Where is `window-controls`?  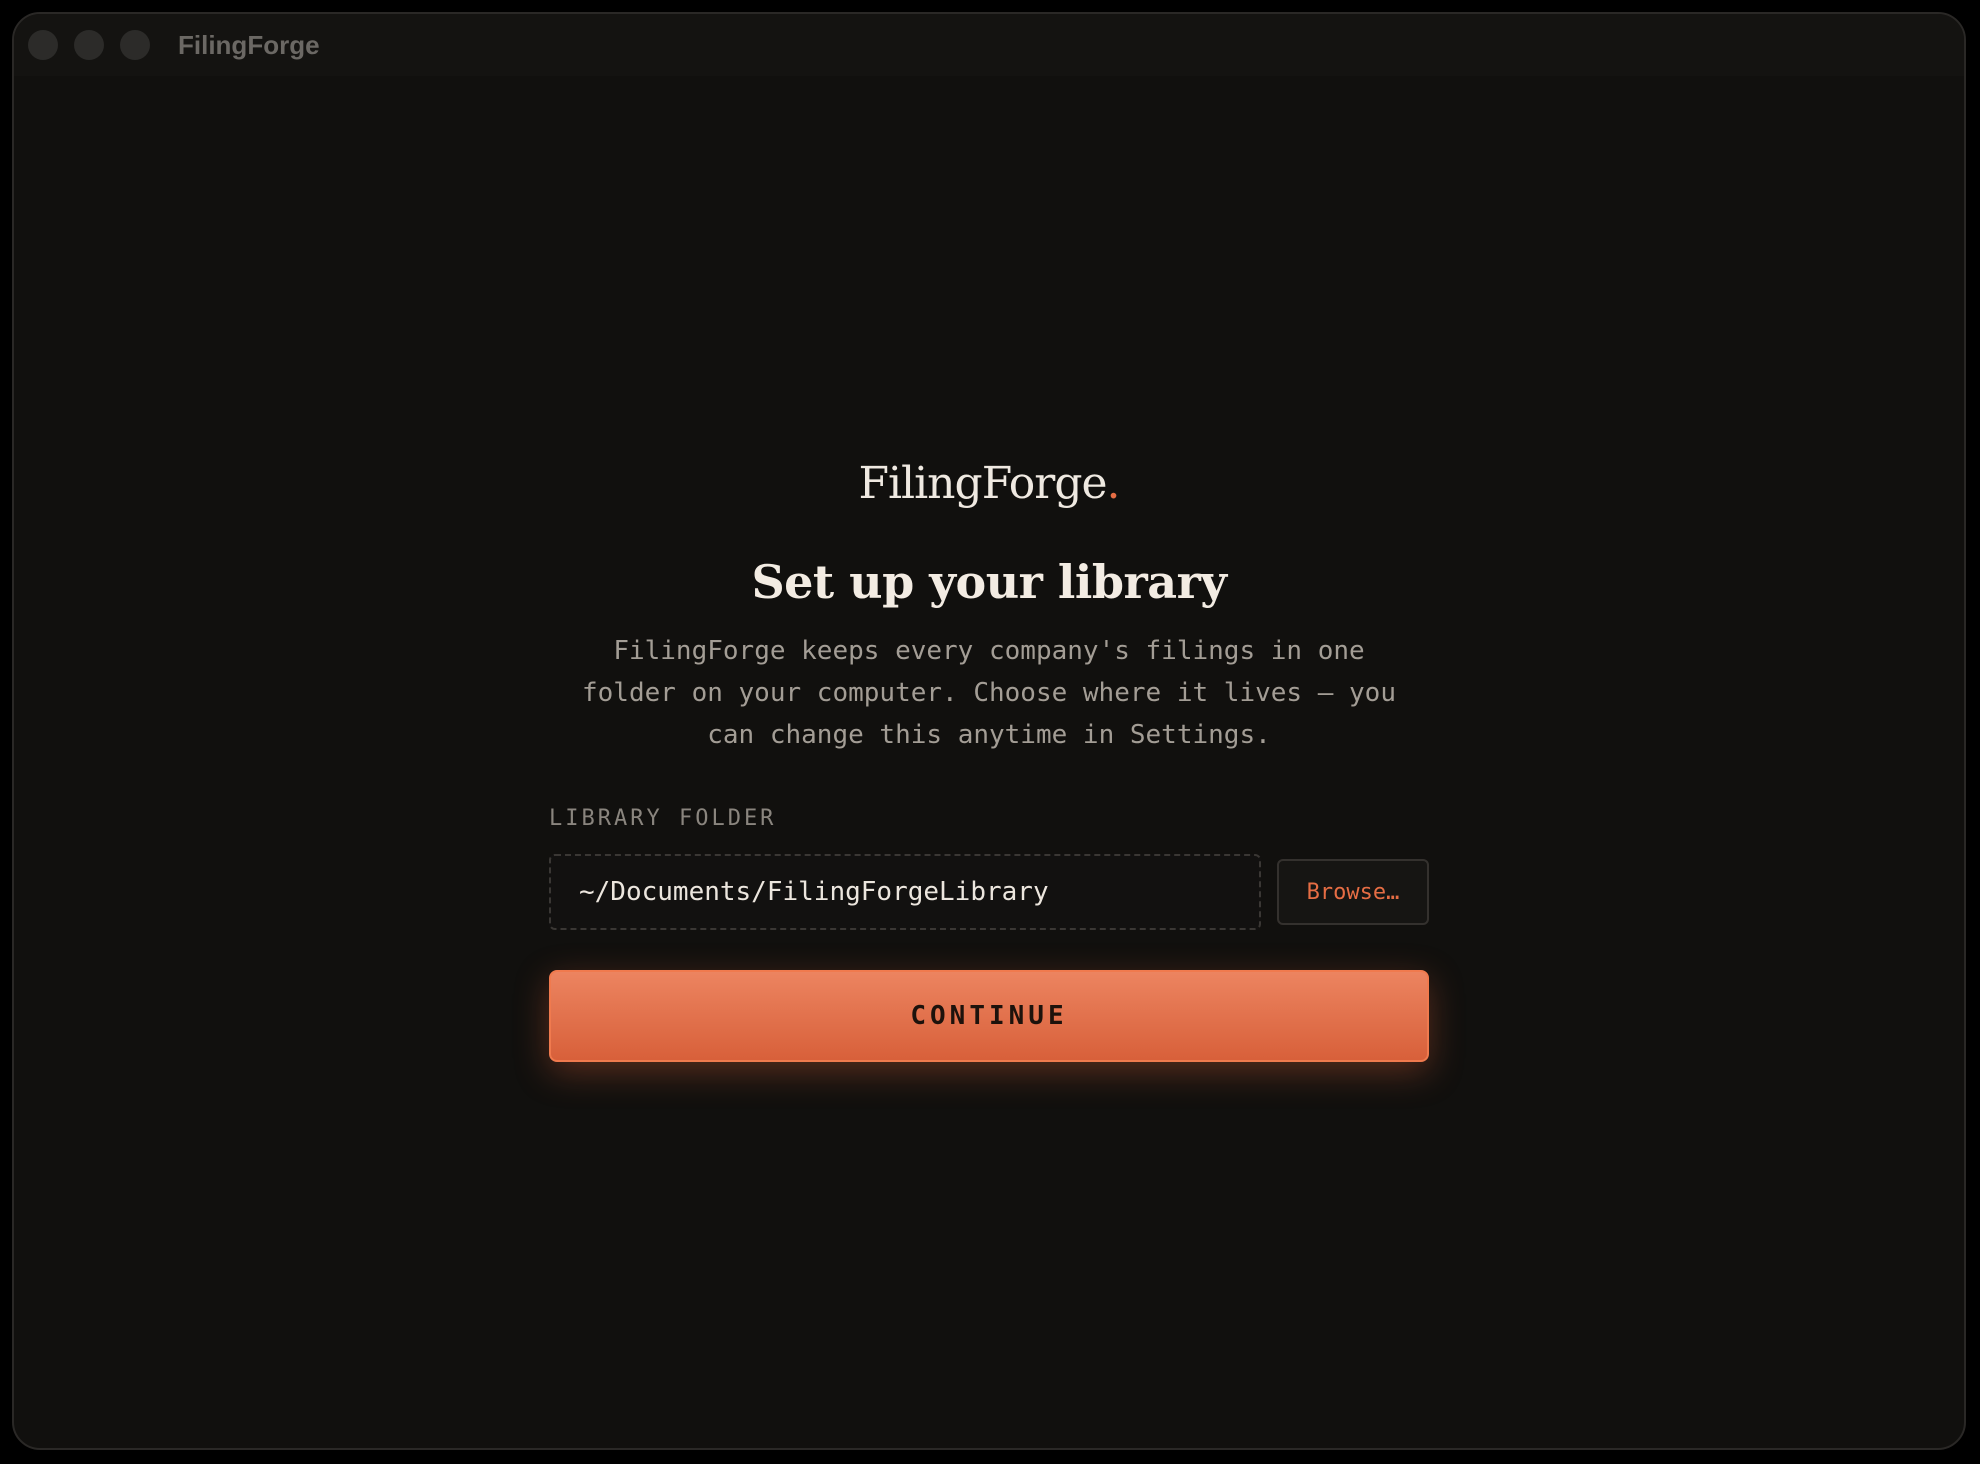
window-controls is located at coordinates (89, 45).